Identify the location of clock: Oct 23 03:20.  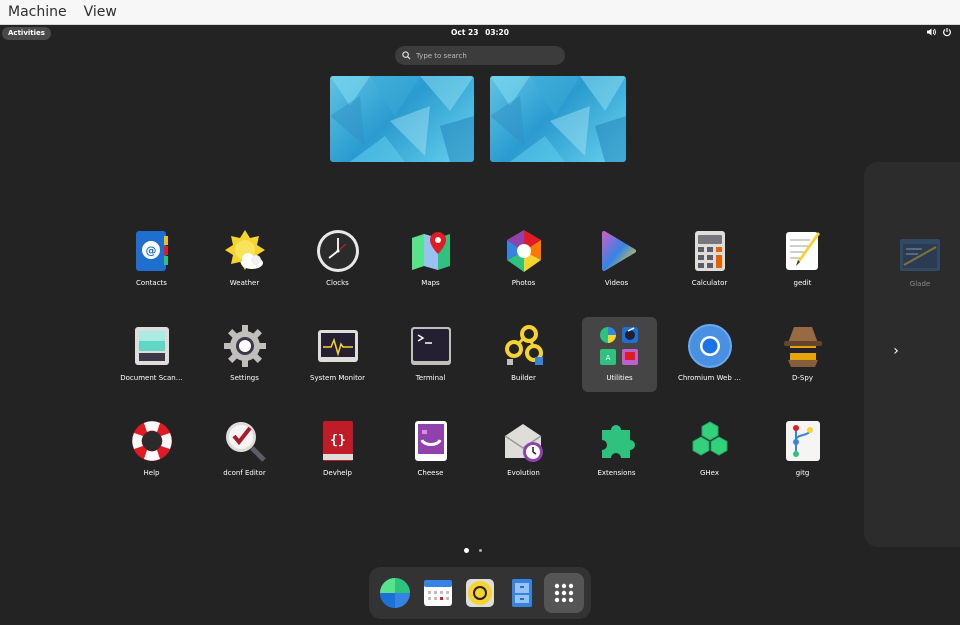
(480, 32).